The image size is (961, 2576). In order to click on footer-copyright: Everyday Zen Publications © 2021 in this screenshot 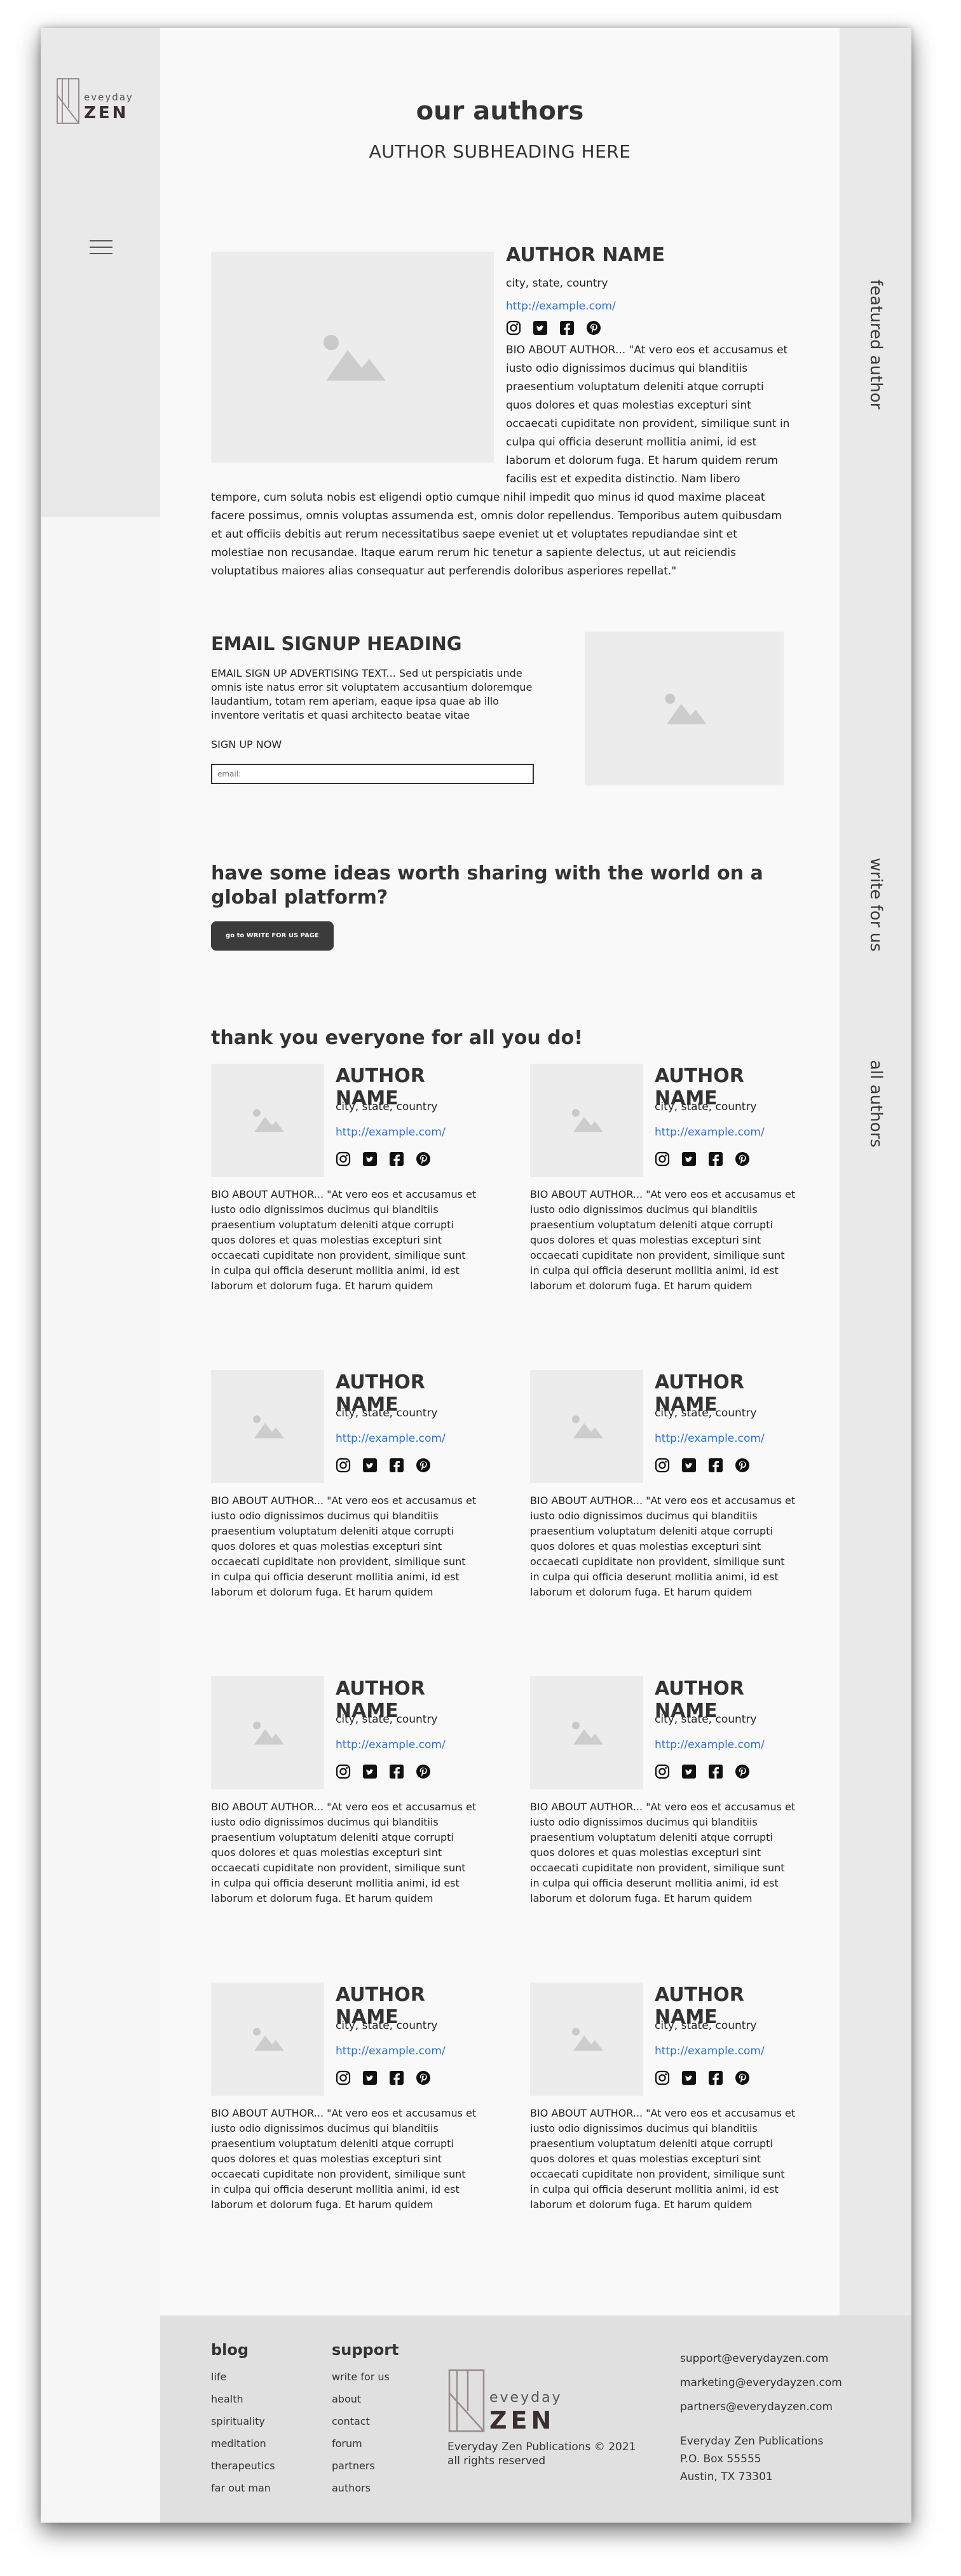, I will do `click(541, 2447)`.